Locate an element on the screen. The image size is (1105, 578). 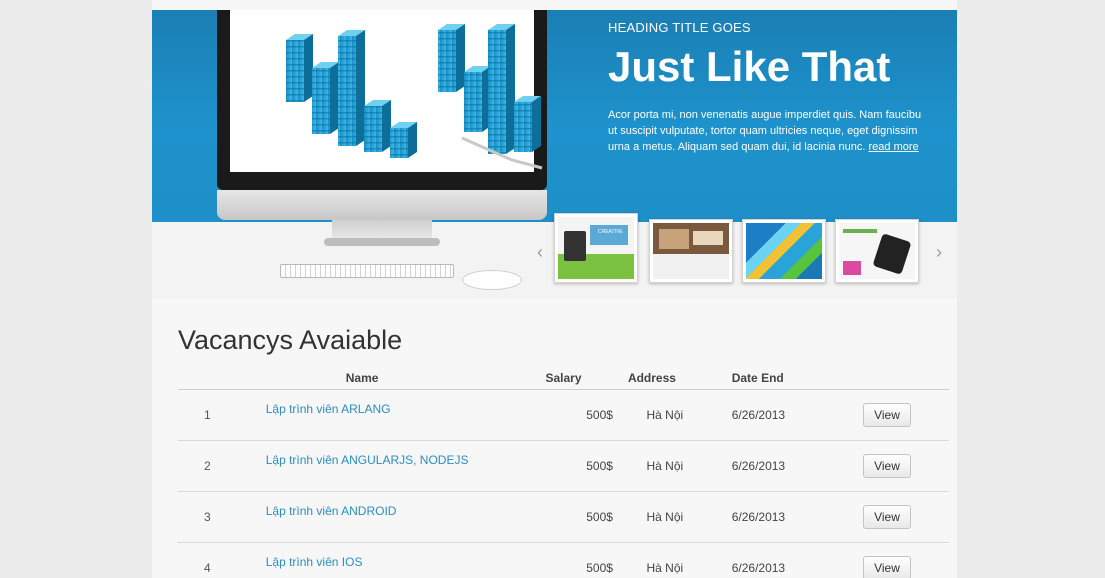
hero-title: Just Like That is located at coordinates (749, 66).